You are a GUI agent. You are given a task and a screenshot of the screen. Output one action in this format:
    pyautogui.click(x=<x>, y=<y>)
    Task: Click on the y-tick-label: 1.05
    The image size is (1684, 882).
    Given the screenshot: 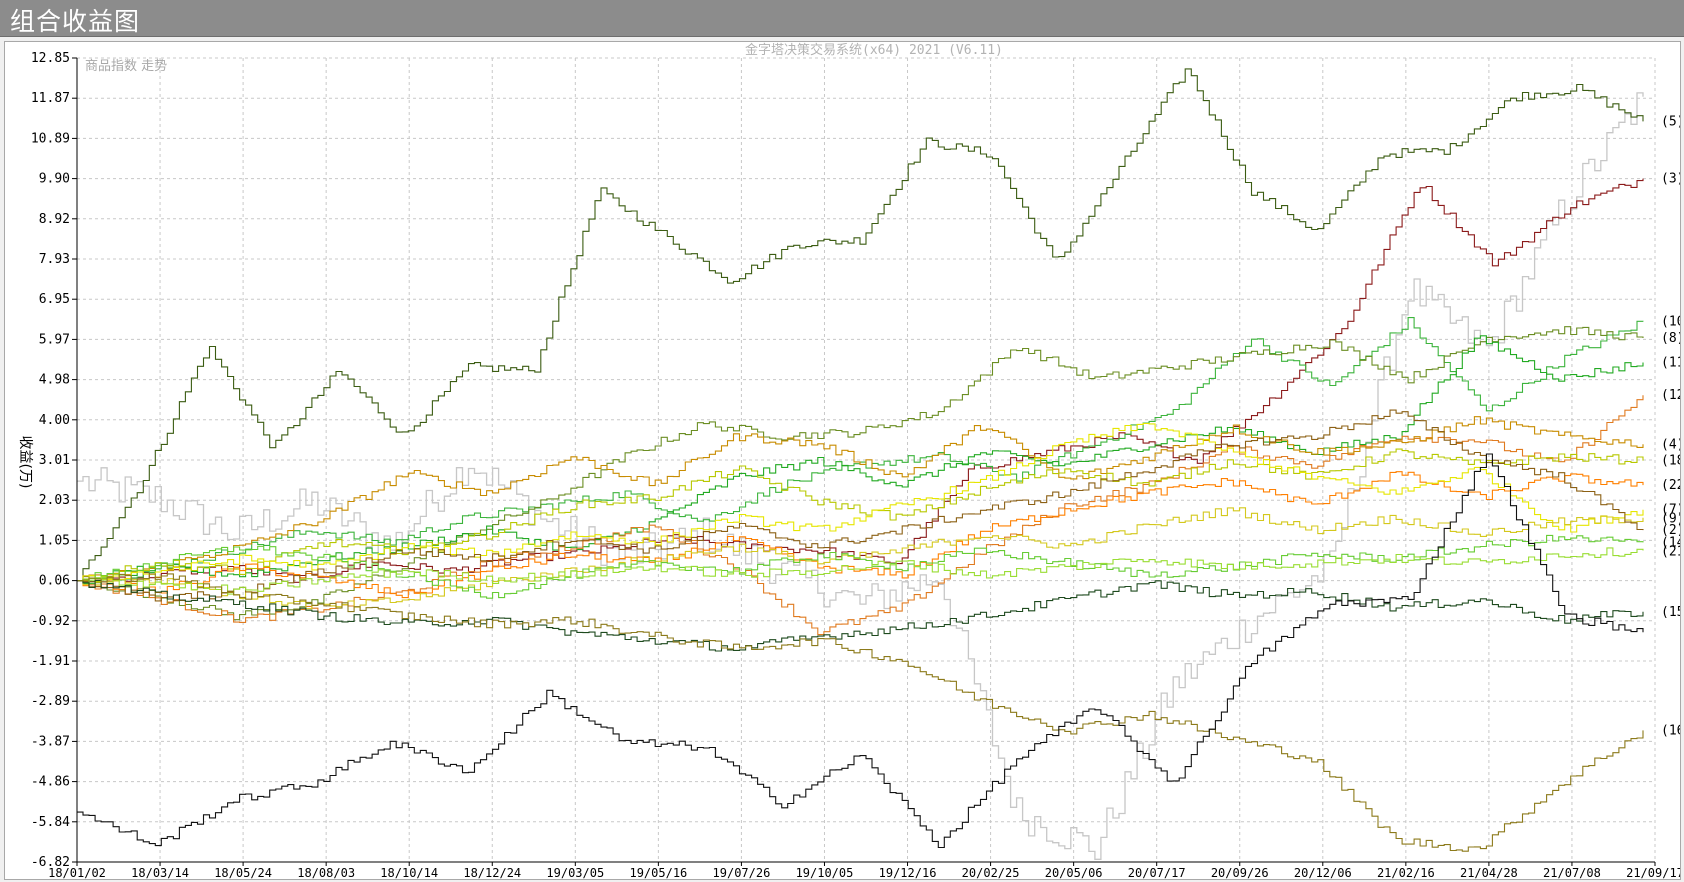 What is the action you would take?
    pyautogui.click(x=54, y=540)
    